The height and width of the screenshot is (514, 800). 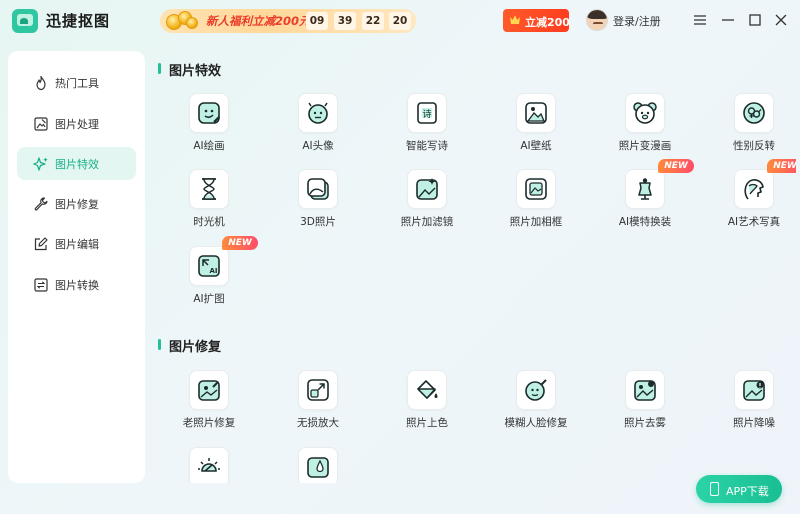 I want to click on tool-label: 照片降噪, so click(x=754, y=423).